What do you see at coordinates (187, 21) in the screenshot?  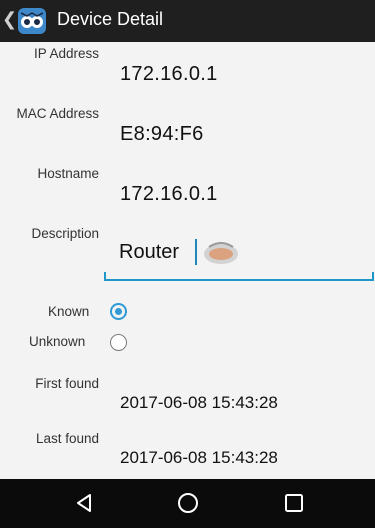 I see `app-bar: ❮ Device Detail` at bounding box center [187, 21].